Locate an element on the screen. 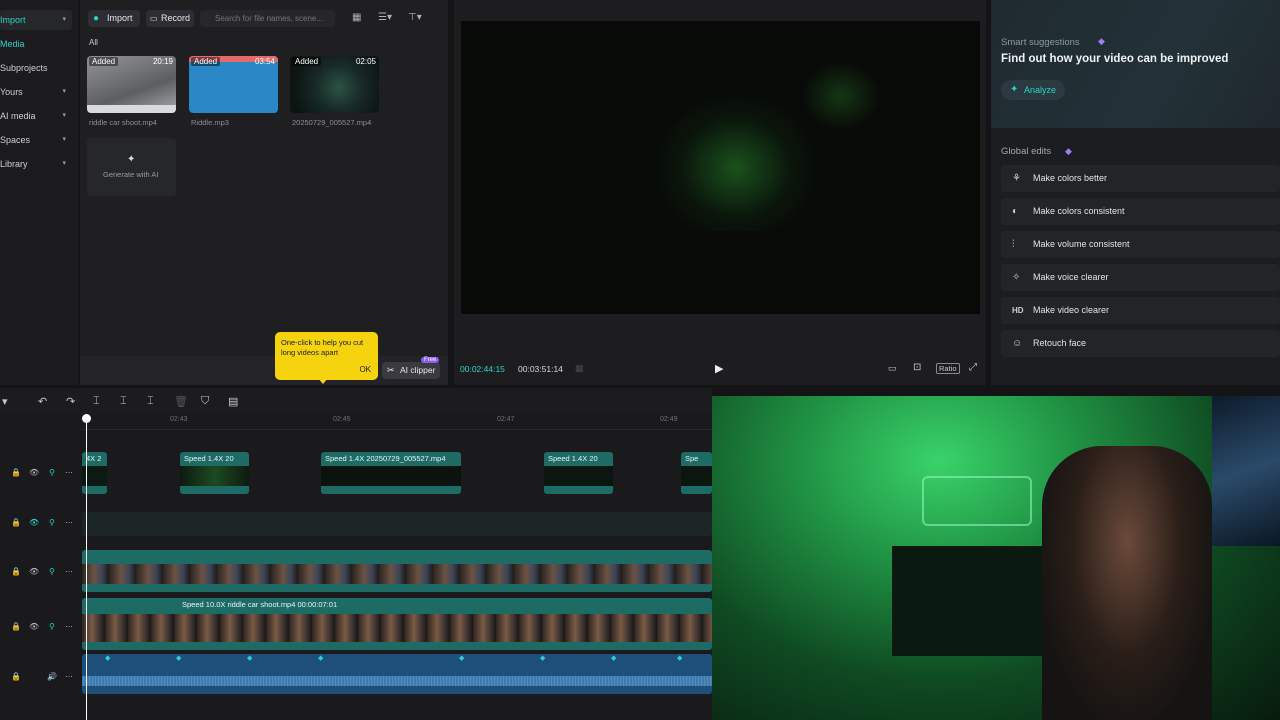 This screenshot has width=1280, height=720. grid-view-icon: ▦ is located at coordinates (356, 17).